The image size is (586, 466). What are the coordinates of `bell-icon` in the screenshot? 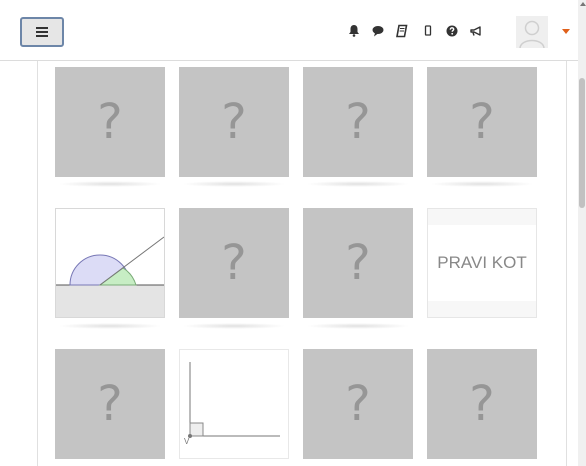 It's located at (354, 31).